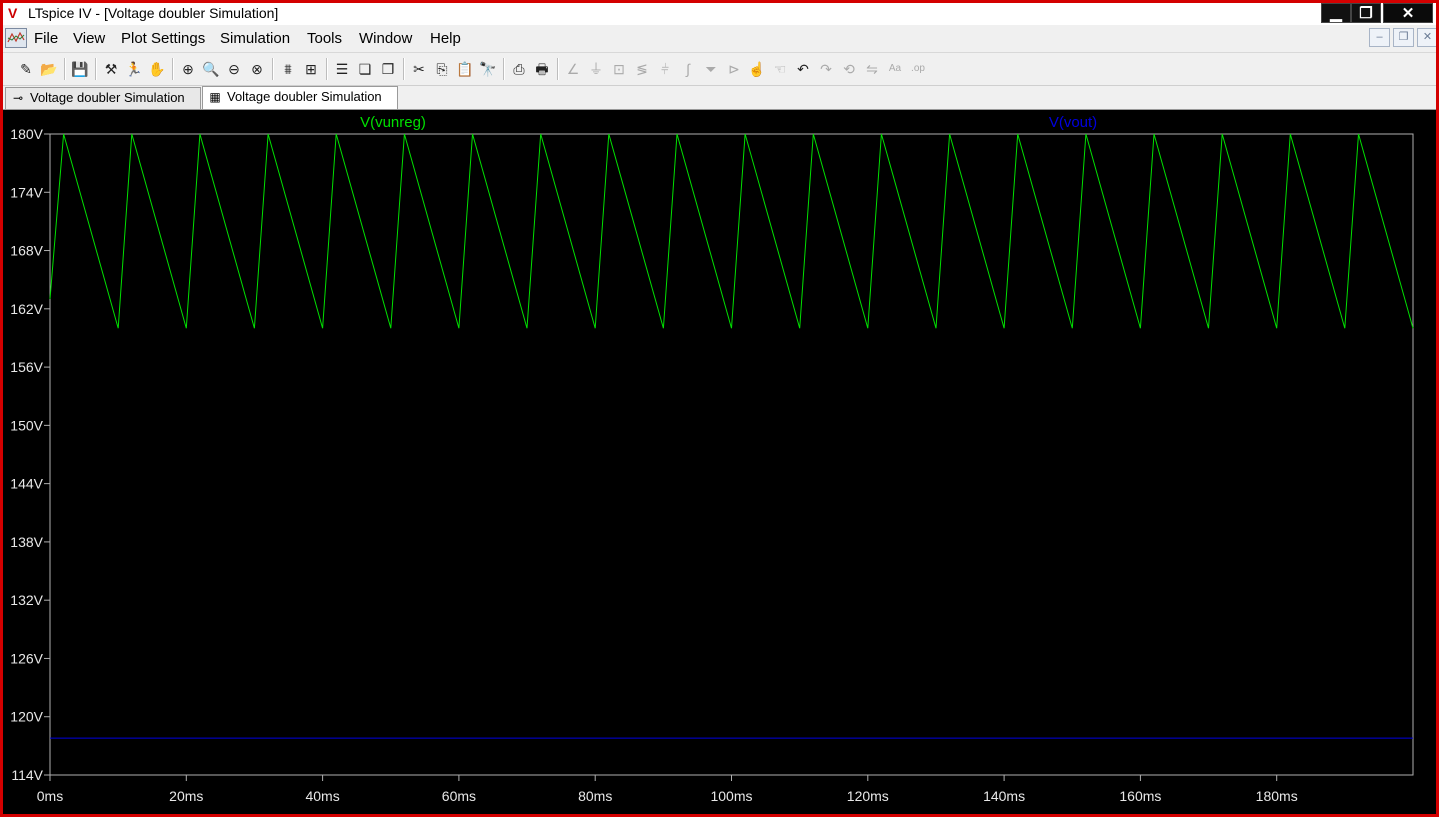  Describe the element at coordinates (596, 69) in the screenshot. I see `ground-icon: ⏚` at that location.